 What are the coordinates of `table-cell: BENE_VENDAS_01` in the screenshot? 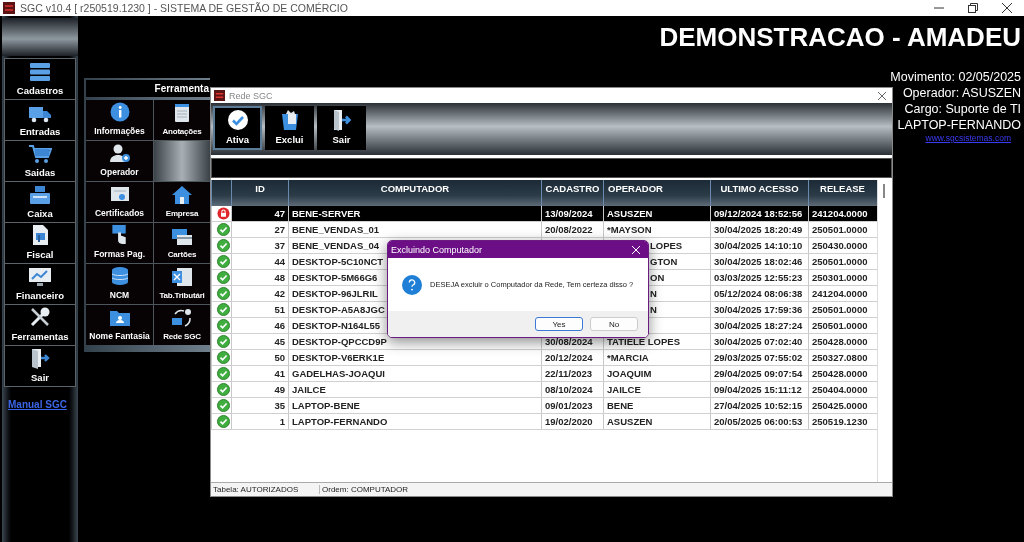 It's located at (414, 229).